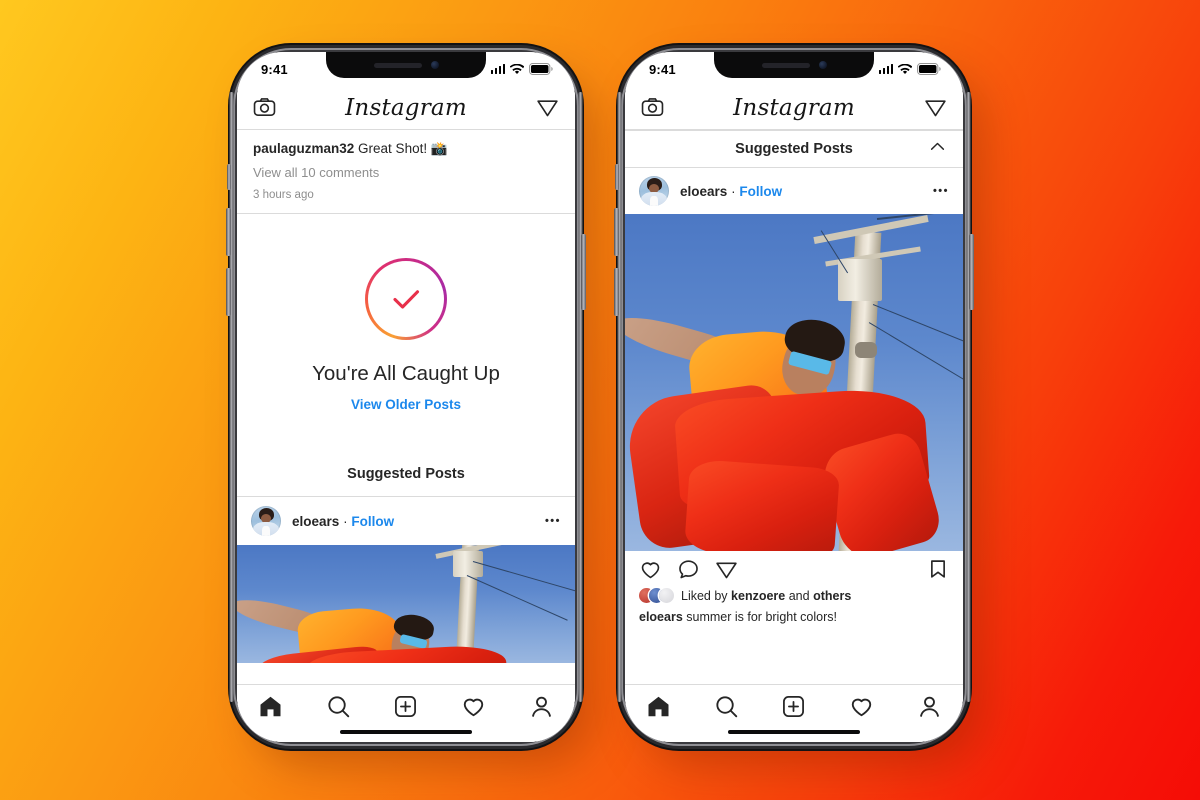 This screenshot has height=800, width=1200. What do you see at coordinates (650, 569) in the screenshot?
I see `heart-icon` at bounding box center [650, 569].